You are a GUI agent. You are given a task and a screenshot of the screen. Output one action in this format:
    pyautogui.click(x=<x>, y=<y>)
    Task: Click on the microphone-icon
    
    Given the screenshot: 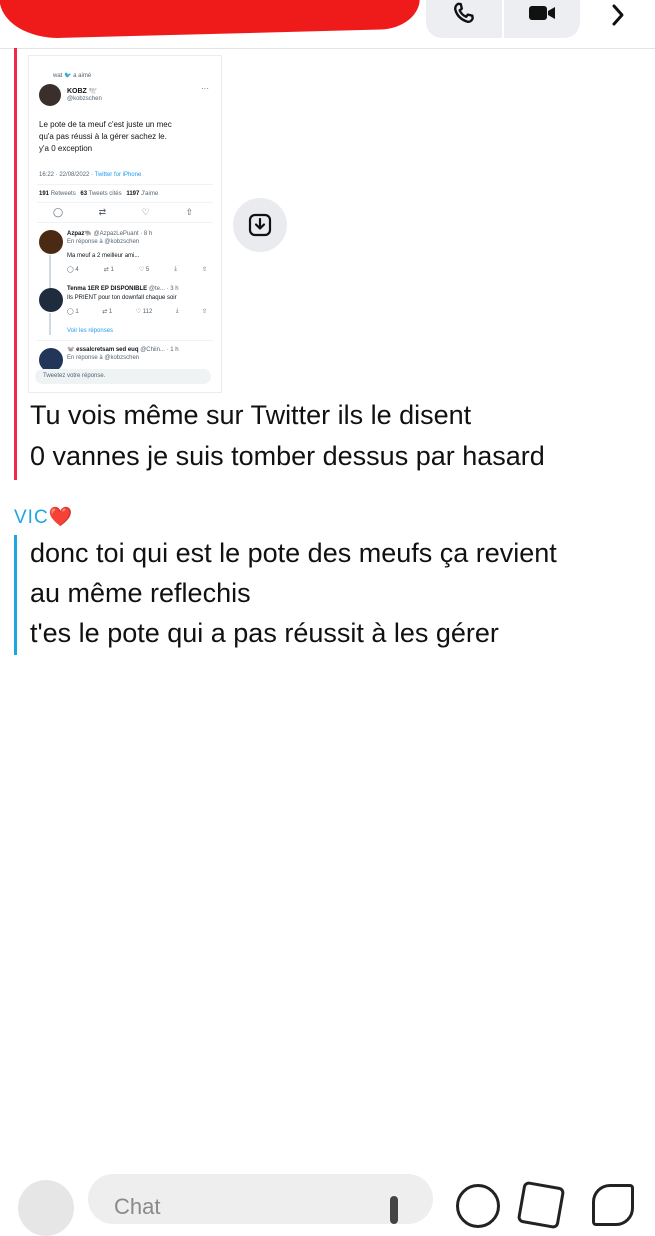 What is the action you would take?
    pyautogui.click(x=394, y=1210)
    